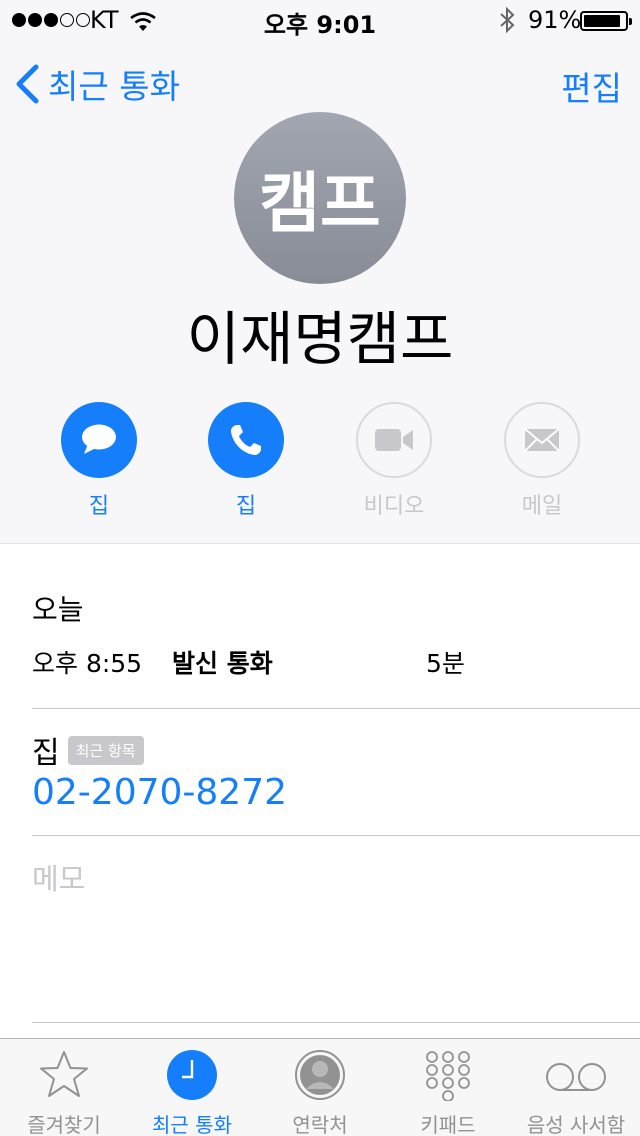  Describe the element at coordinates (222, 663) in the screenshot. I see `call-type: 발신 통화` at that location.